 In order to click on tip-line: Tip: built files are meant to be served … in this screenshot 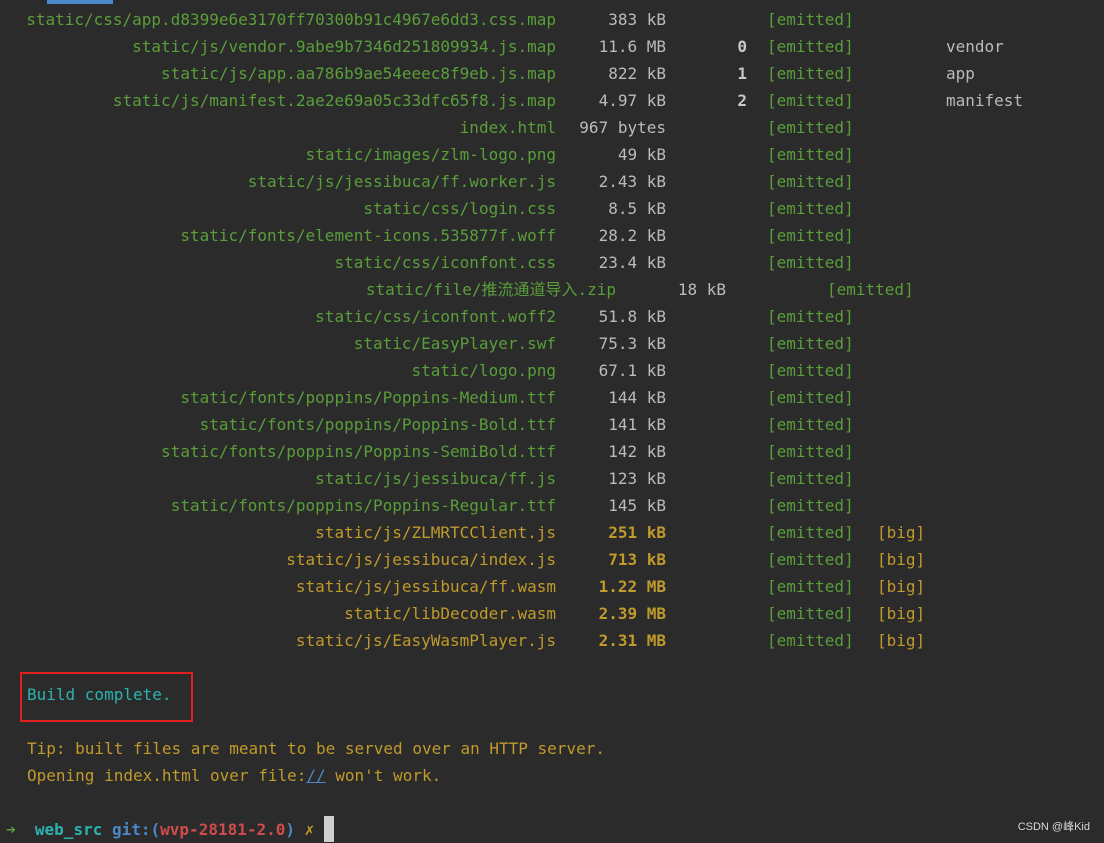, I will do `click(316, 748)`.